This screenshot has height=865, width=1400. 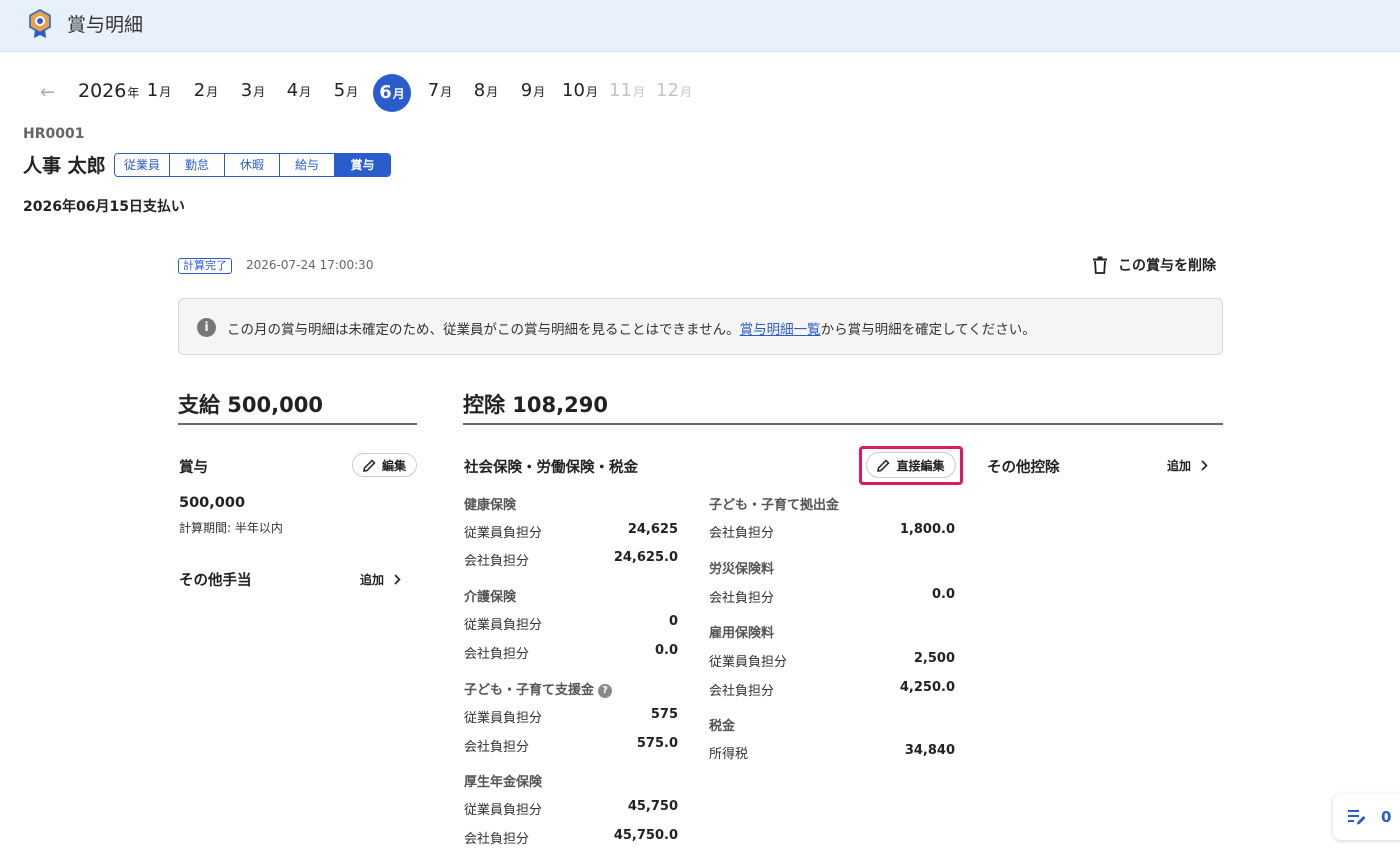 I want to click on pension-company-value: 45,750.0, so click(x=645, y=835).